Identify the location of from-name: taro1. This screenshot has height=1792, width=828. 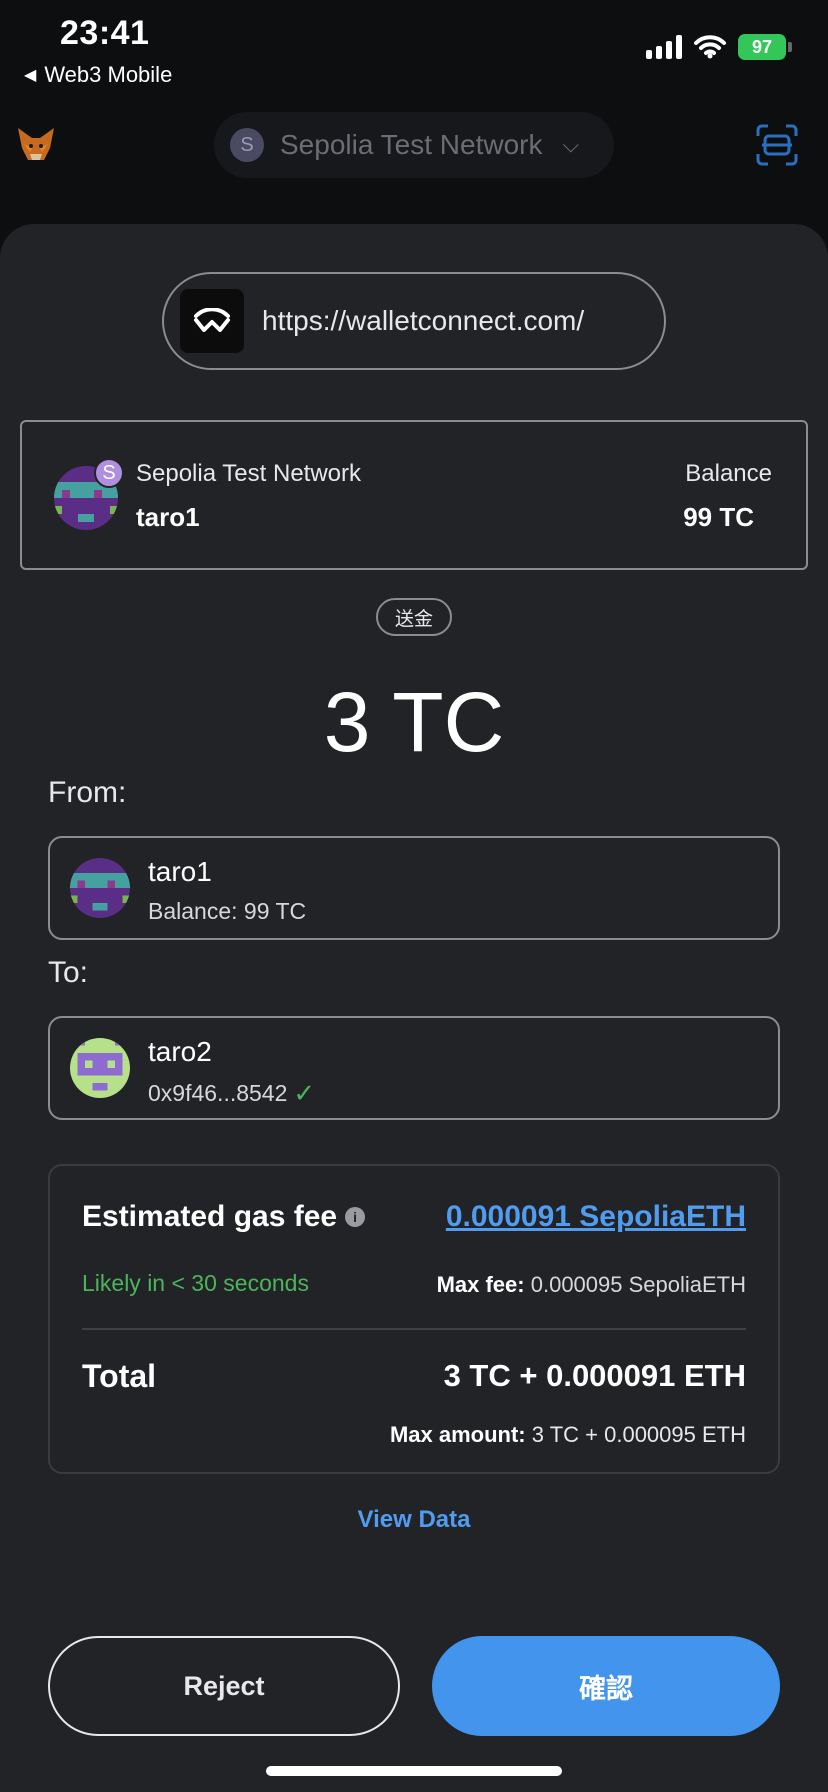
(180, 871).